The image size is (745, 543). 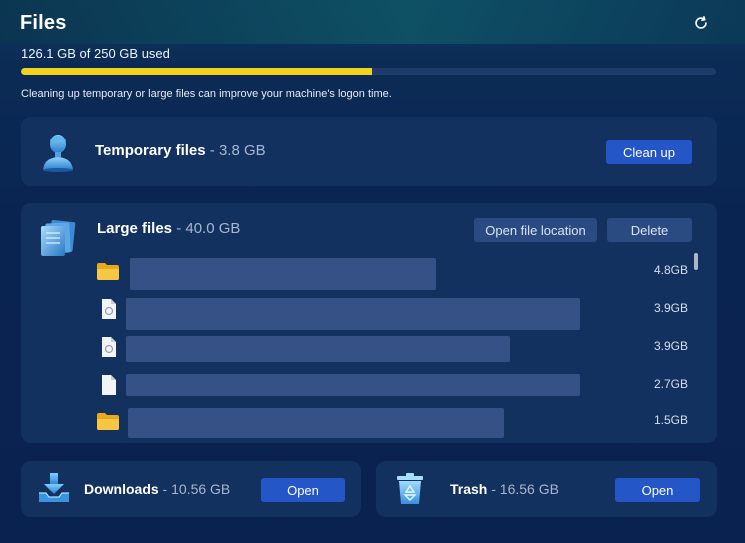 I want to click on large-files-heading: Large files - 40.0 GB, so click(x=168, y=229).